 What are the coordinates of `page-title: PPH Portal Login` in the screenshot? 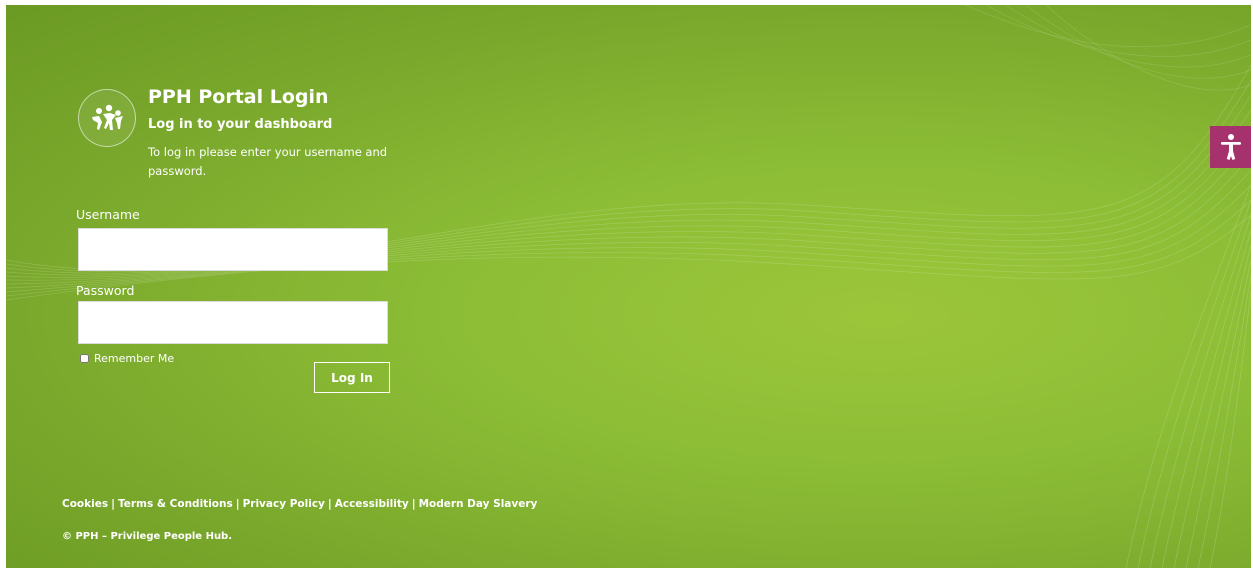 It's located at (238, 97).